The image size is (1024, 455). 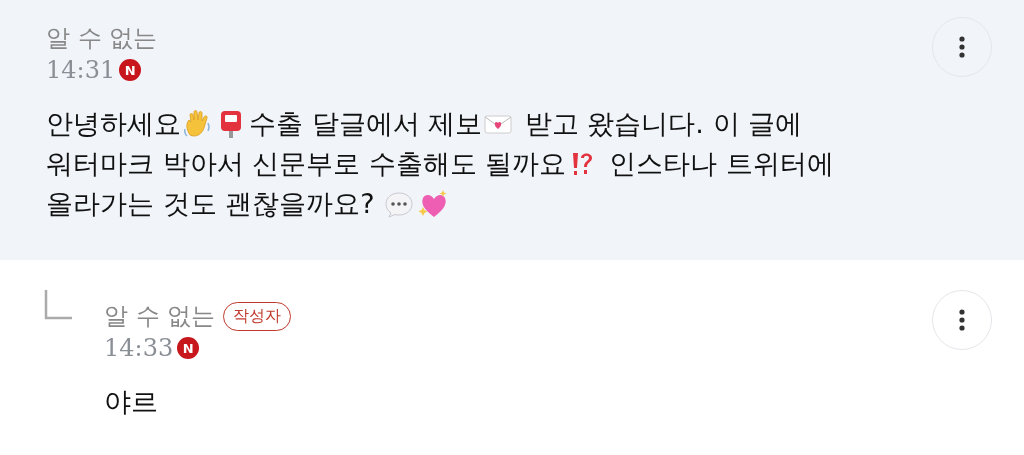 What do you see at coordinates (399, 204) in the screenshot?
I see `speech-bubble-icon` at bounding box center [399, 204].